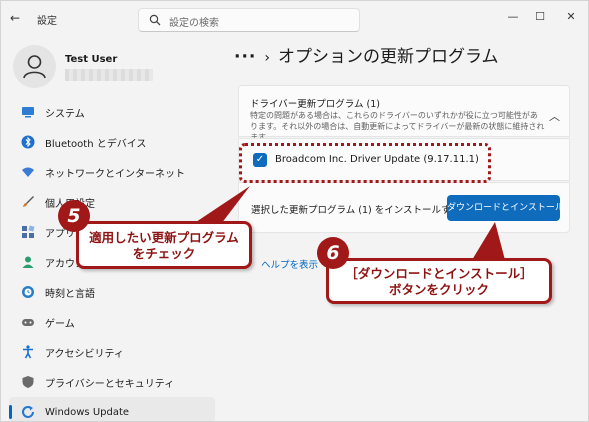  What do you see at coordinates (333, 253) in the screenshot?
I see `step-6-badge: 6` at bounding box center [333, 253].